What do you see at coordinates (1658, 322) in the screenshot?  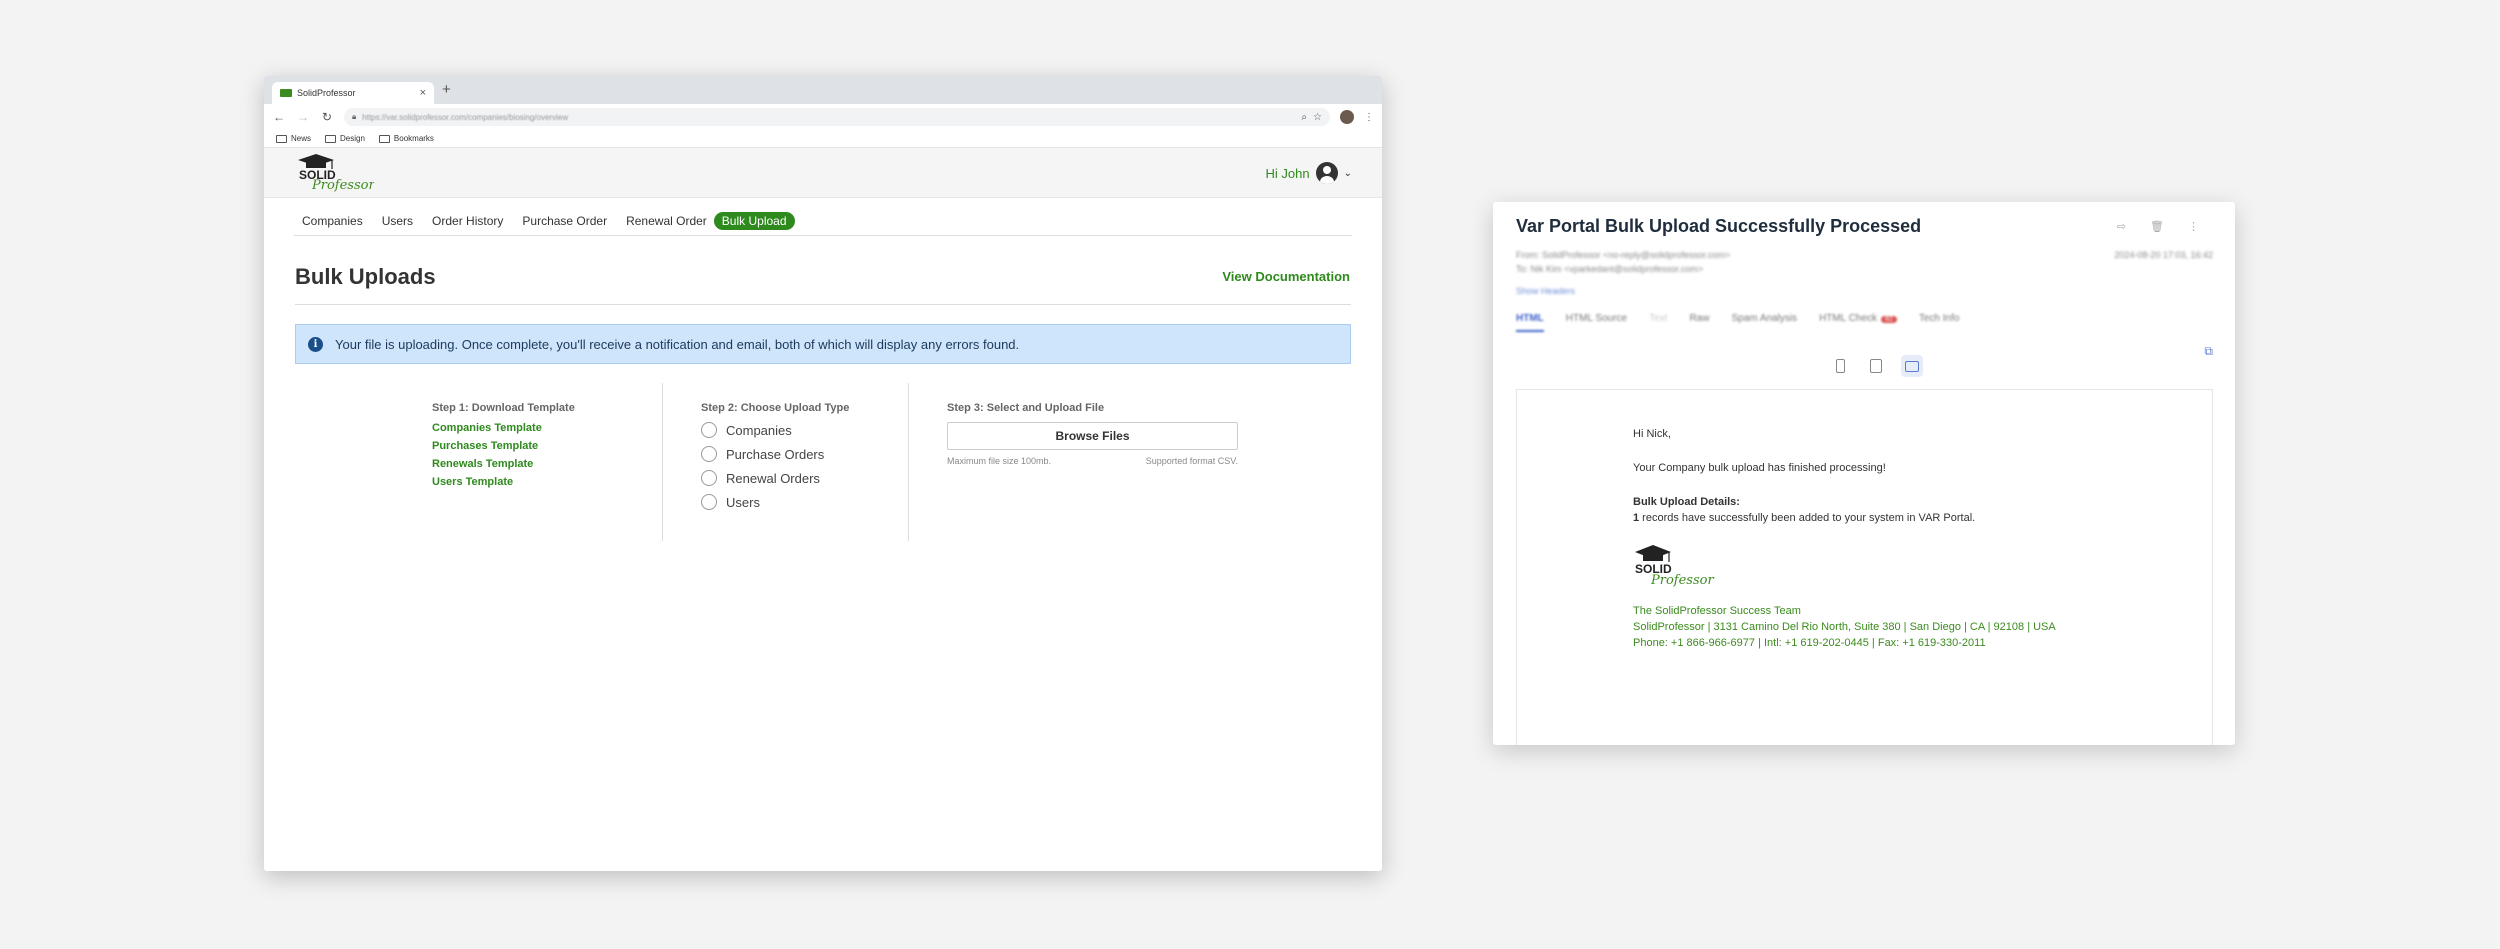 I see `tab-text: Text` at bounding box center [1658, 322].